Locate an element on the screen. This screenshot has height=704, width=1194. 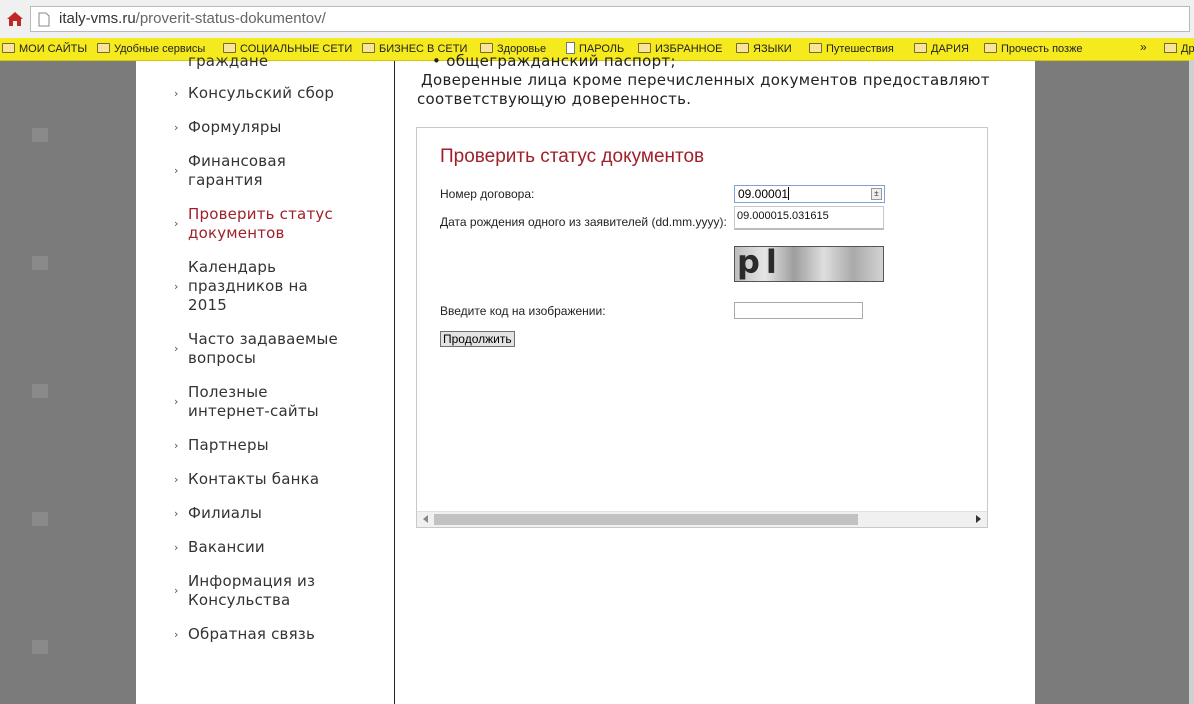
scroll-left-icon is located at coordinates (425, 519).